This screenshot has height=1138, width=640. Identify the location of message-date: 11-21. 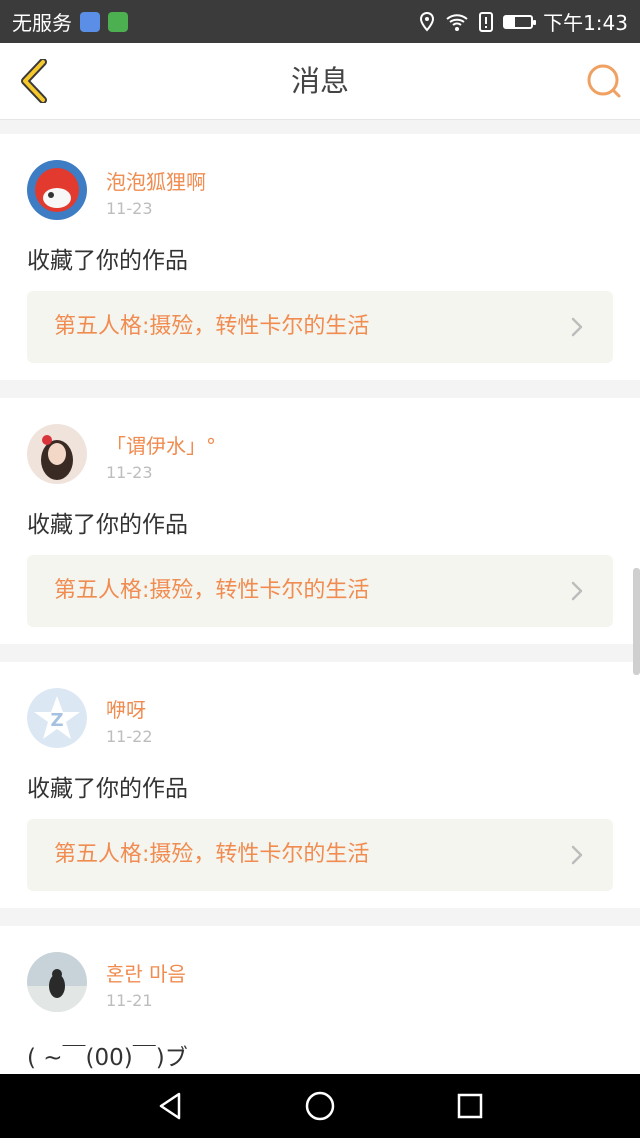
(129, 1000).